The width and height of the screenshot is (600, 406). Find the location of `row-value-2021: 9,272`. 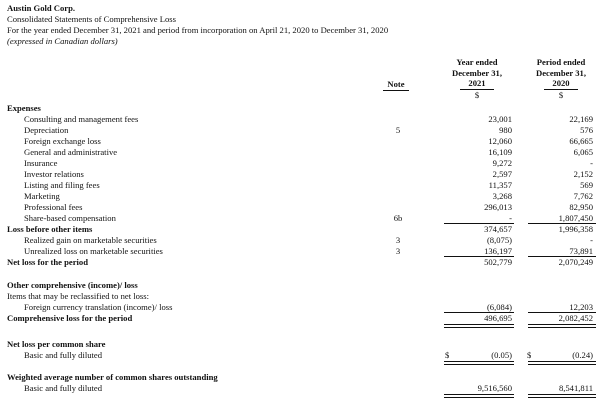

row-value-2021: 9,272 is located at coordinates (502, 163).